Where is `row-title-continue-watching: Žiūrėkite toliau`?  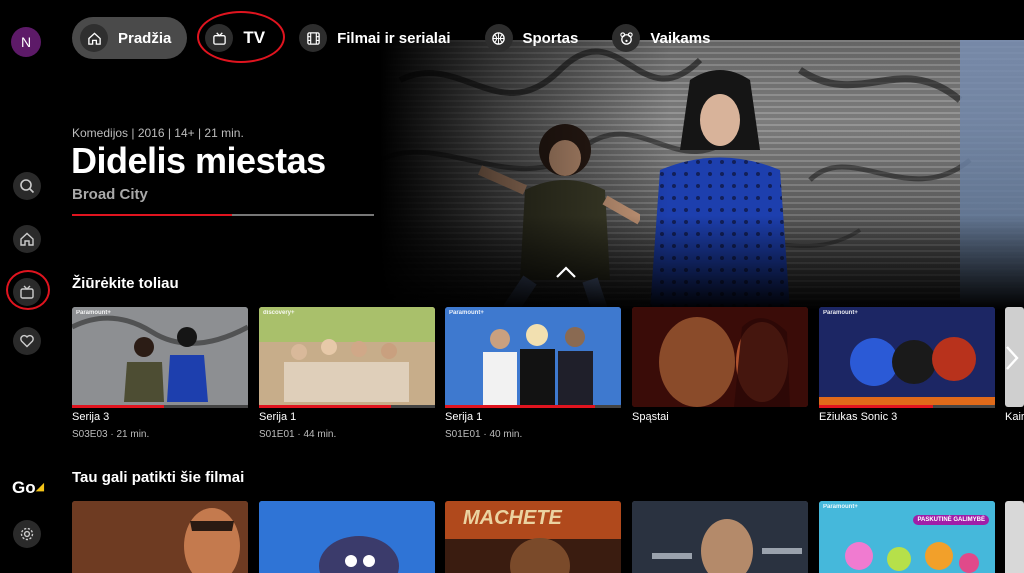
row-title-continue-watching: Žiūrėkite toliau is located at coordinates (125, 283).